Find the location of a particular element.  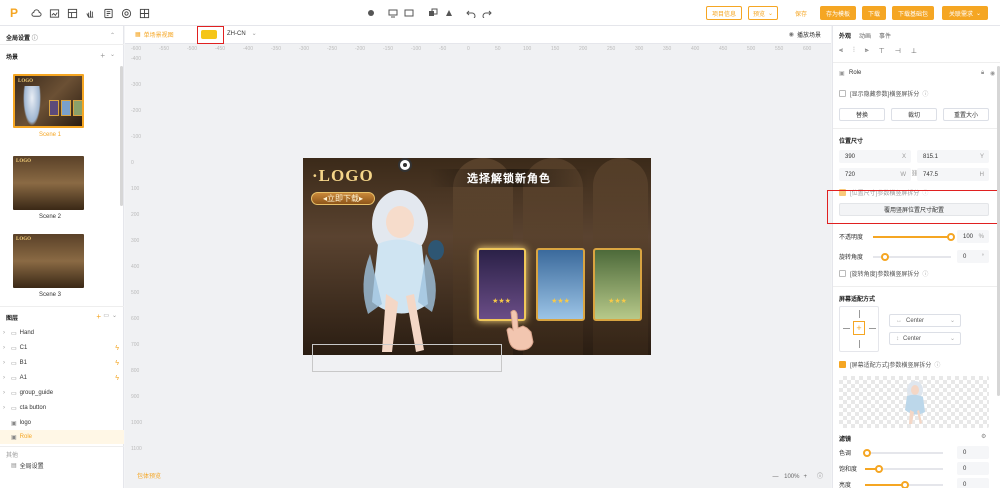

scene-preview: ·LOGO ◂立即下载▸ 选择解锁新角色 ★★★ ★★★ ★★★ is located at coordinates (477, 256).